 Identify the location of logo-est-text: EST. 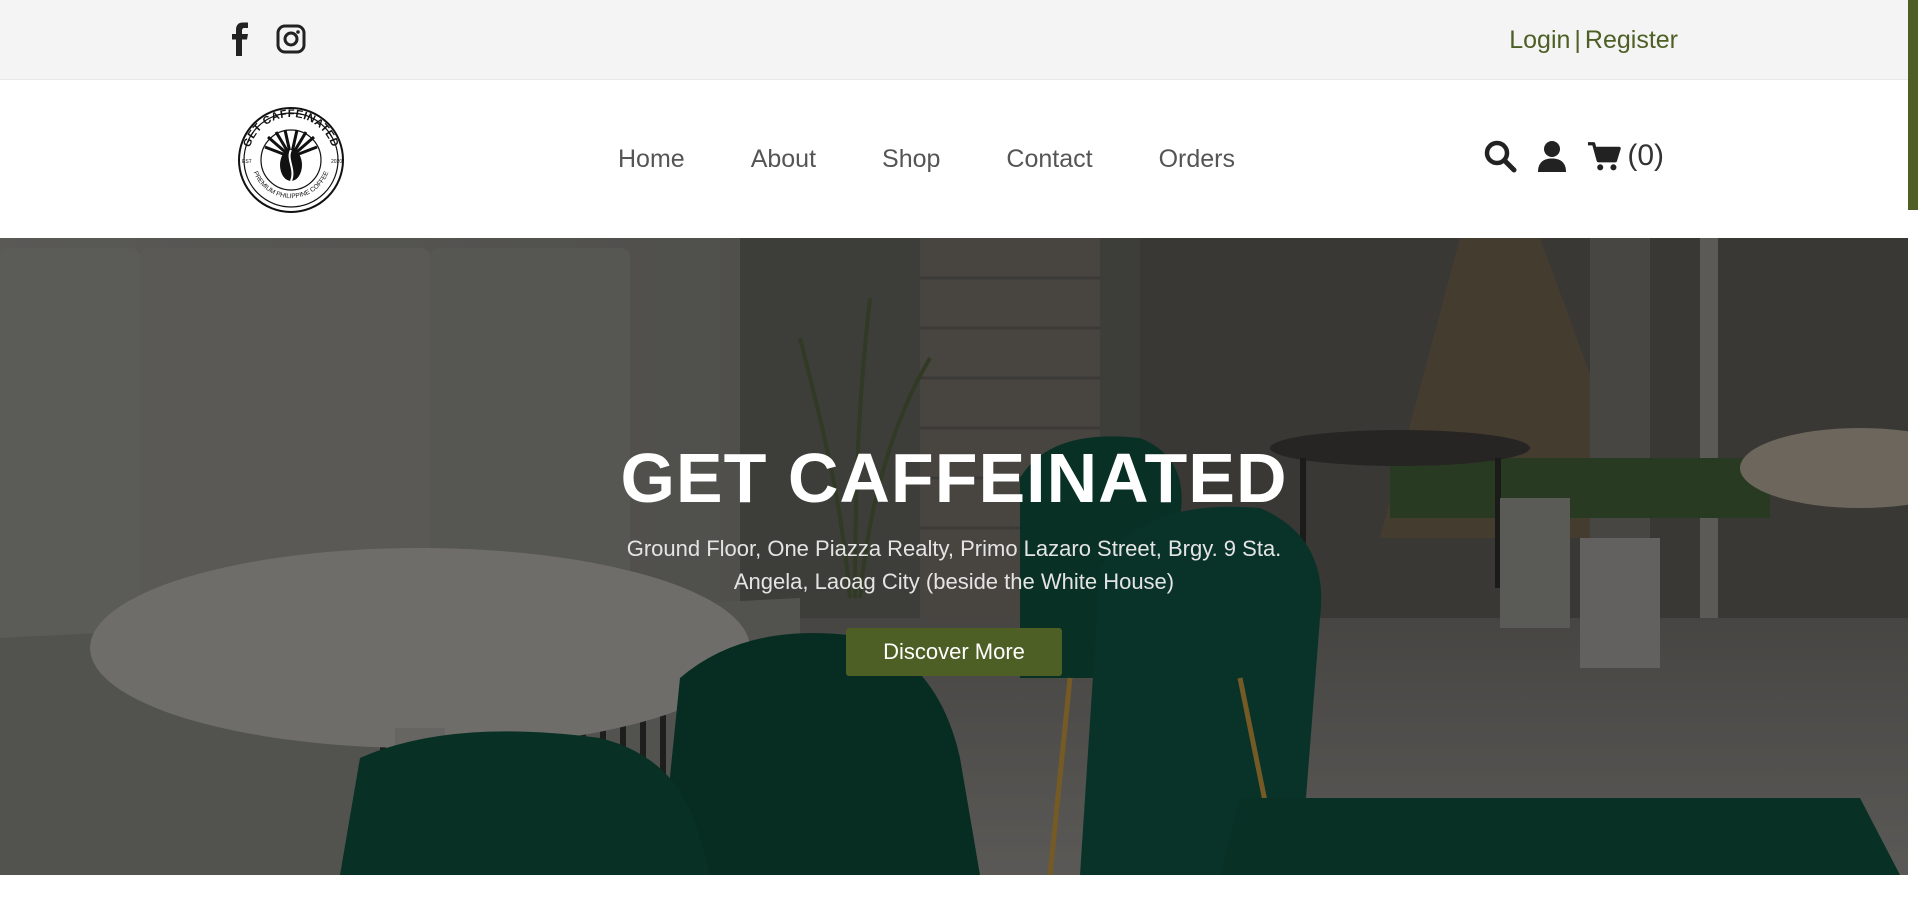
(247, 162).